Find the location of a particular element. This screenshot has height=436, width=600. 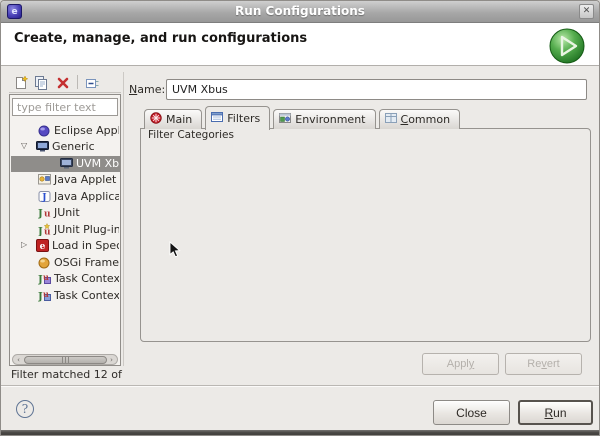

apply-button: Appl y is located at coordinates (460, 364).